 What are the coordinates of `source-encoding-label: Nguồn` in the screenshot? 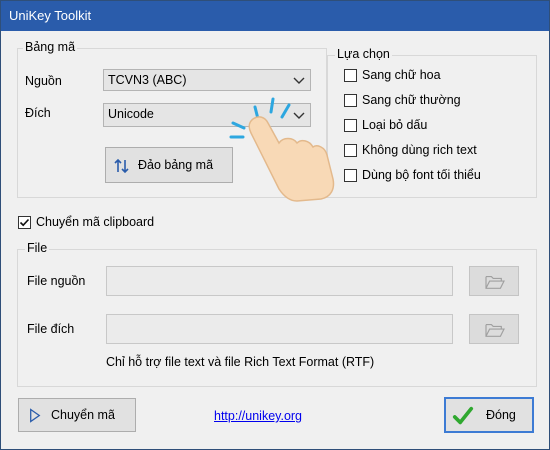 It's located at (43, 81).